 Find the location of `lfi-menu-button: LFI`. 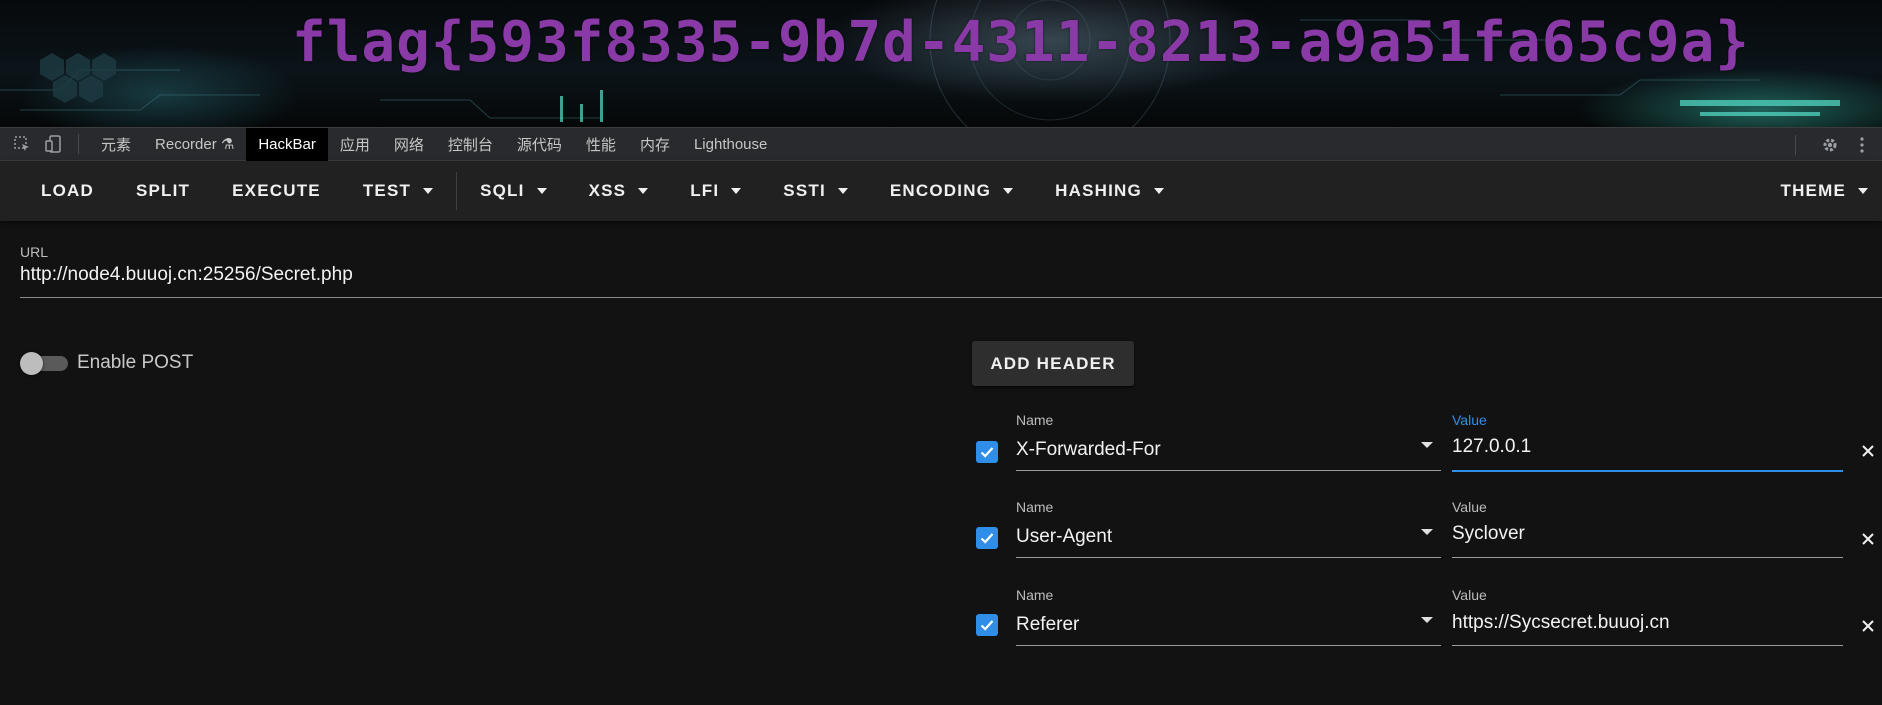

lfi-menu-button: LFI is located at coordinates (715, 191).